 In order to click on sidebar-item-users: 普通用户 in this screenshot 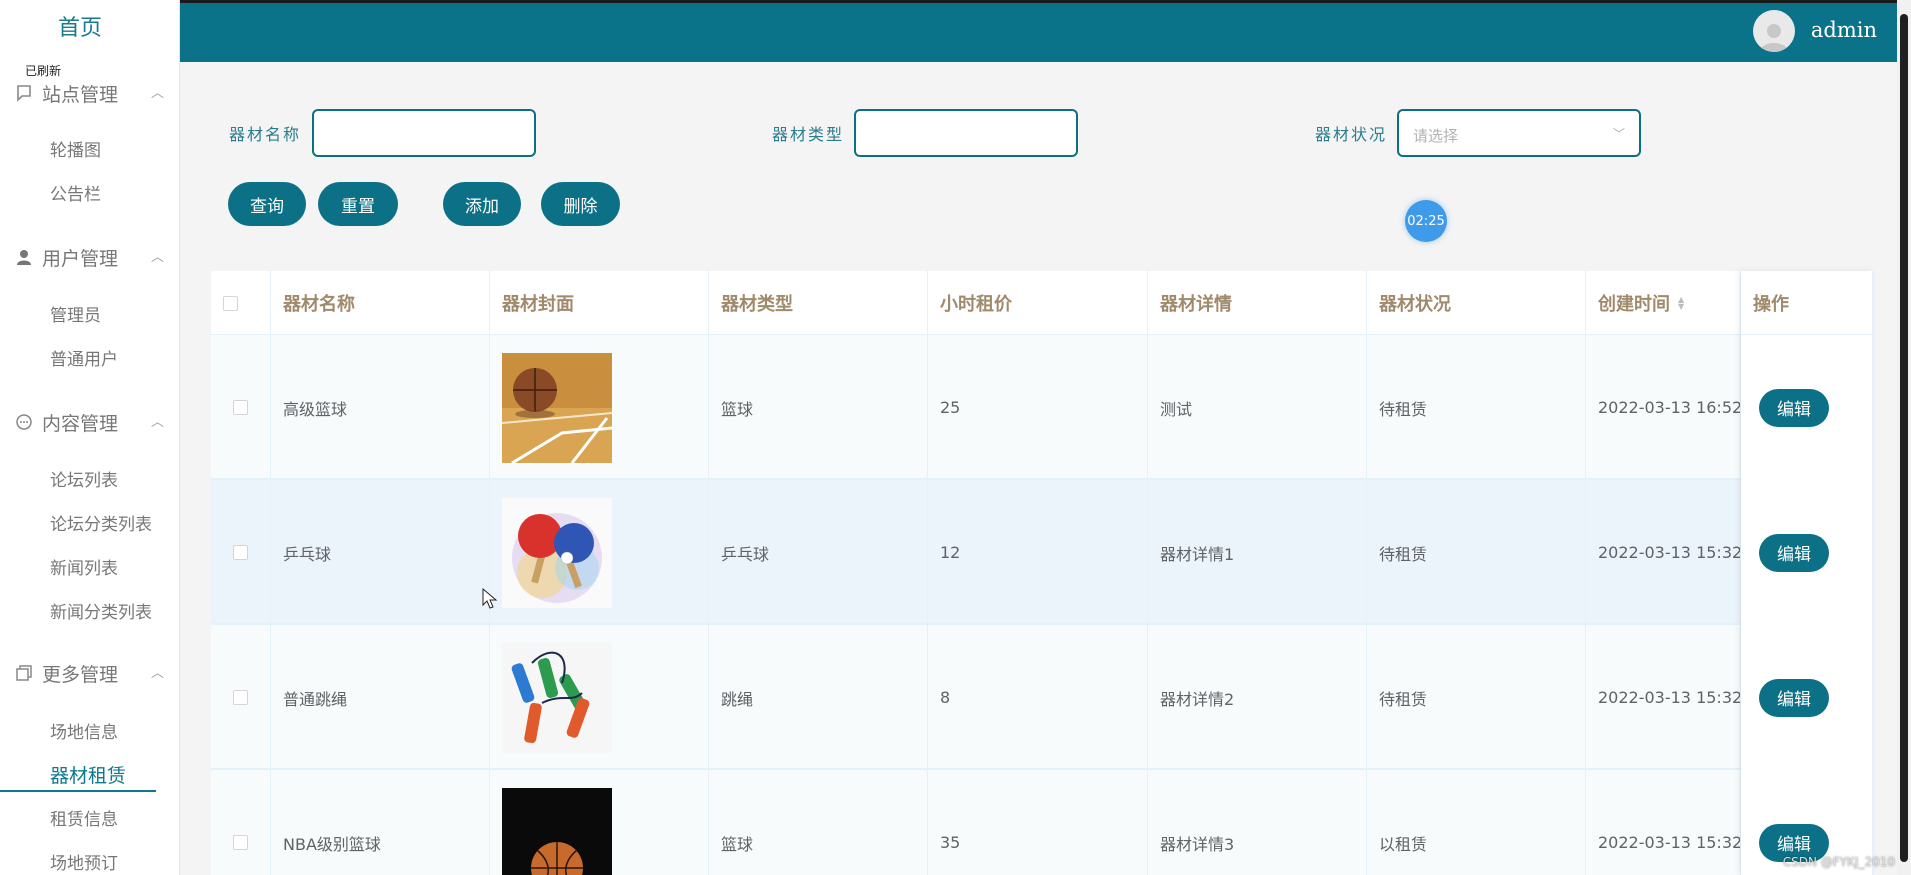, I will do `click(84, 357)`.